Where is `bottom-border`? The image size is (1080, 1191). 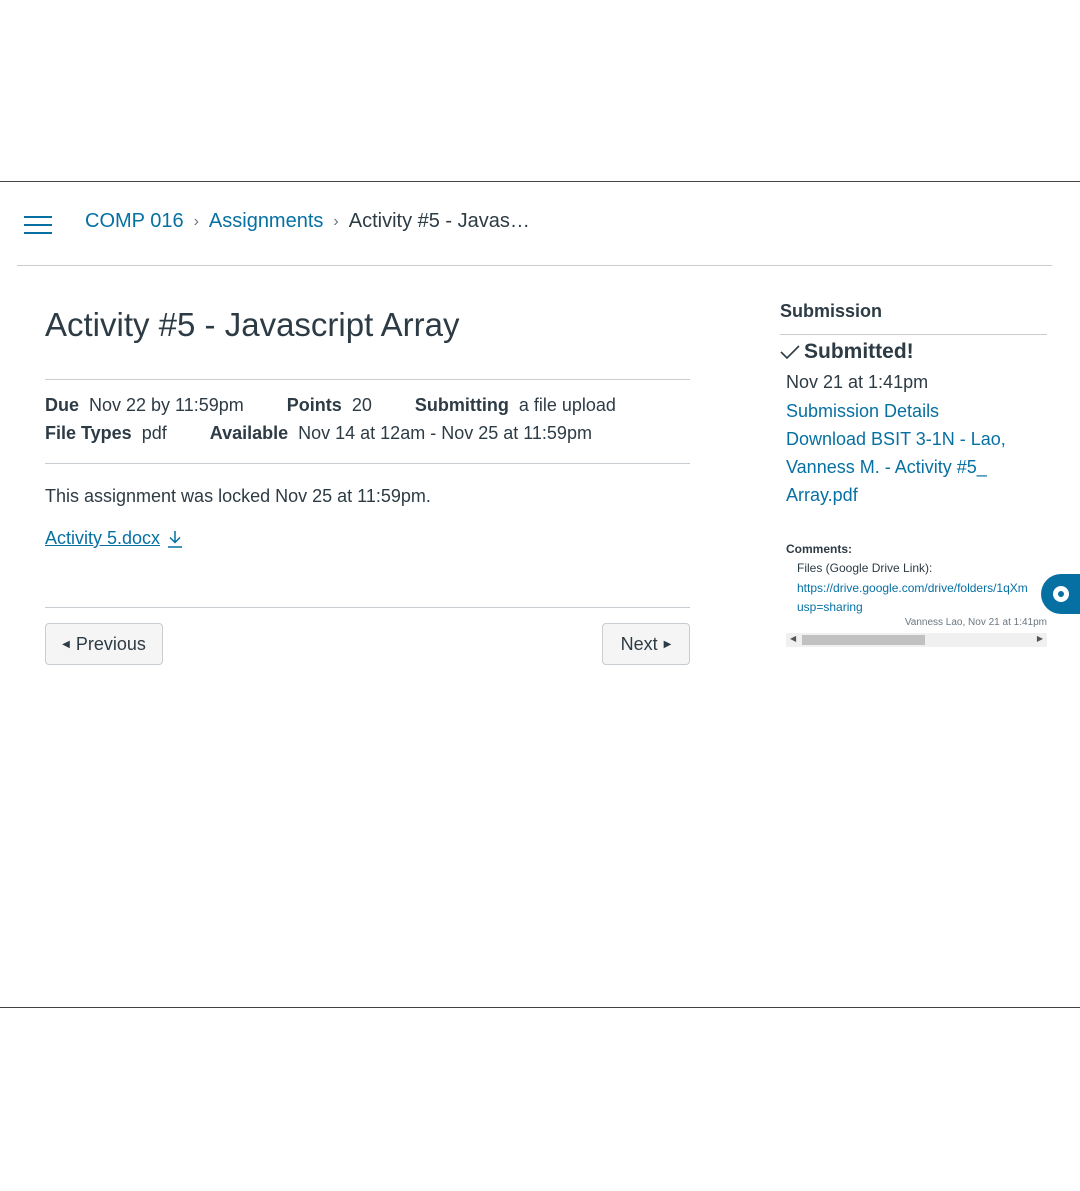 bottom-border is located at coordinates (540, 1007).